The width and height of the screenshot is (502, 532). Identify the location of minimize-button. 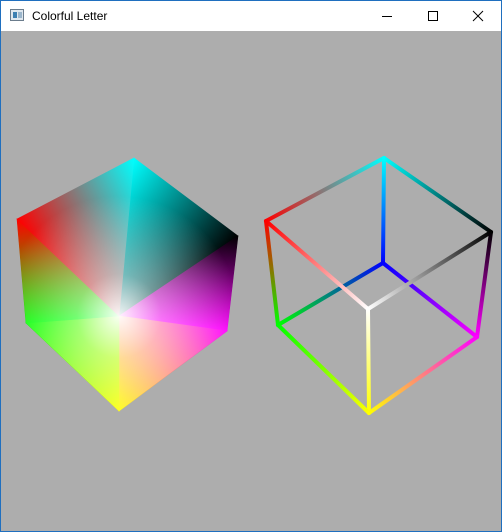
(387, 16).